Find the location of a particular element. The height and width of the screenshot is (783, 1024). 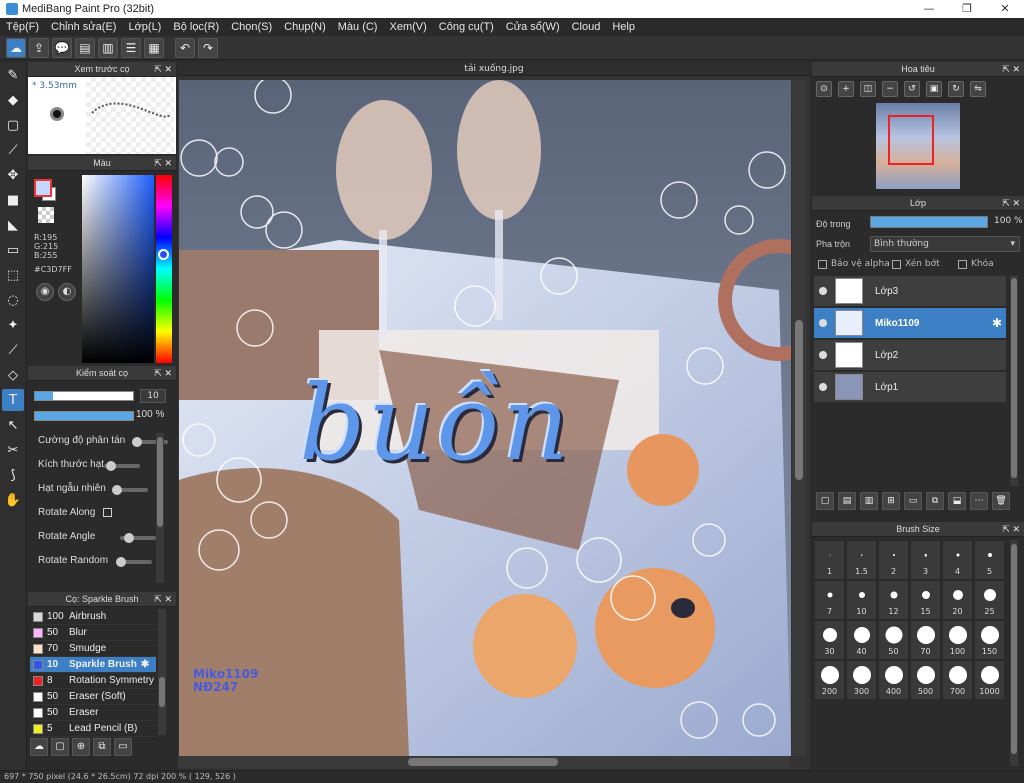

zoom-fit-icon: ⊙ is located at coordinates (824, 89).